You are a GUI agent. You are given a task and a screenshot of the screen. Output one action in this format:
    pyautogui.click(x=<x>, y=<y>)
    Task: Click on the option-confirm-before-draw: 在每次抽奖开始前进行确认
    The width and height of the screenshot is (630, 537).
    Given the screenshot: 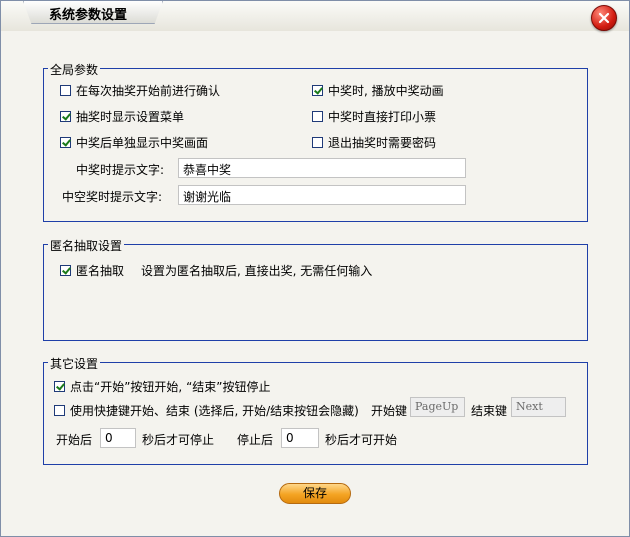 What is the action you would take?
    pyautogui.click(x=140, y=90)
    